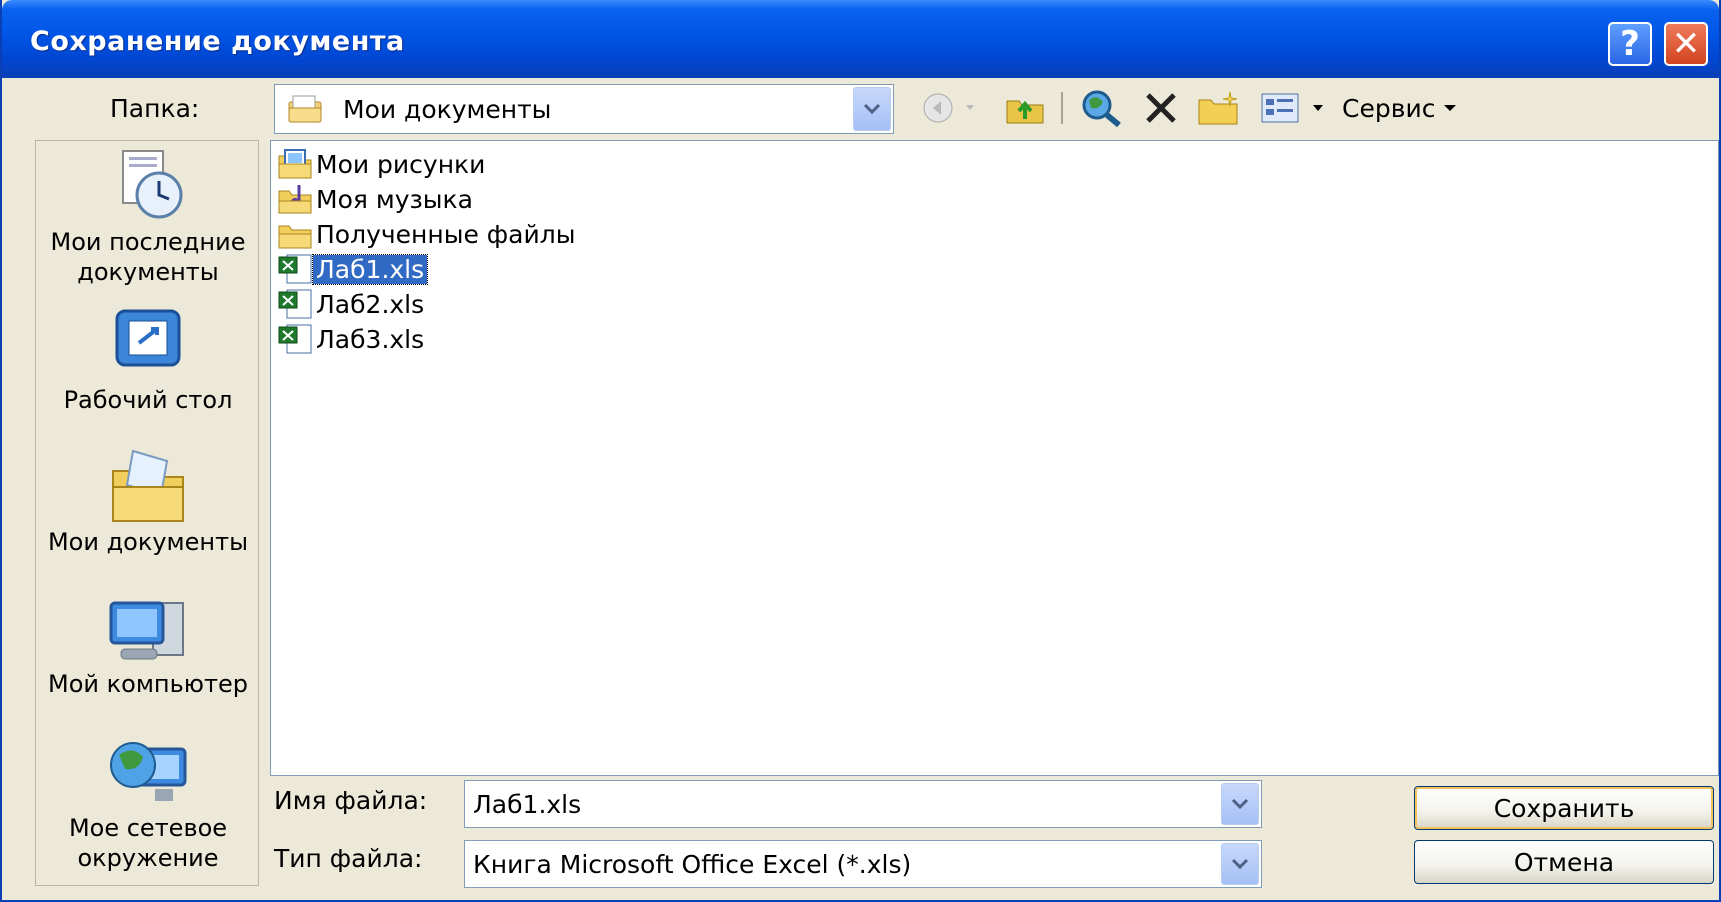  What do you see at coordinates (295, 199) in the screenshot?
I see `music-folder-icon` at bounding box center [295, 199].